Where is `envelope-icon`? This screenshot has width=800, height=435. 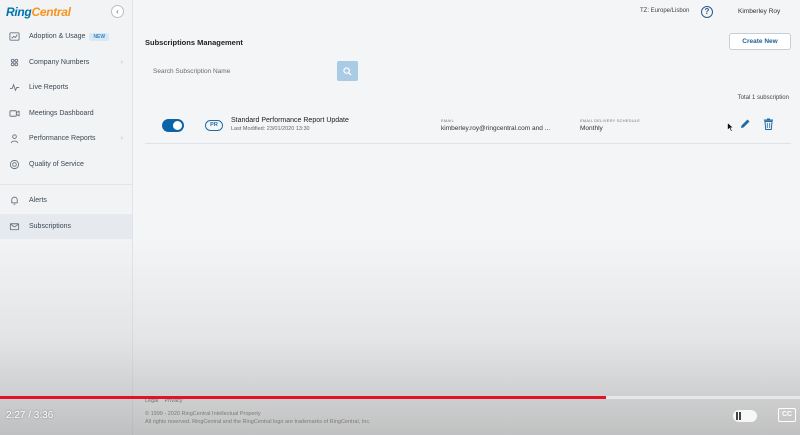
envelope-icon is located at coordinates (14, 226).